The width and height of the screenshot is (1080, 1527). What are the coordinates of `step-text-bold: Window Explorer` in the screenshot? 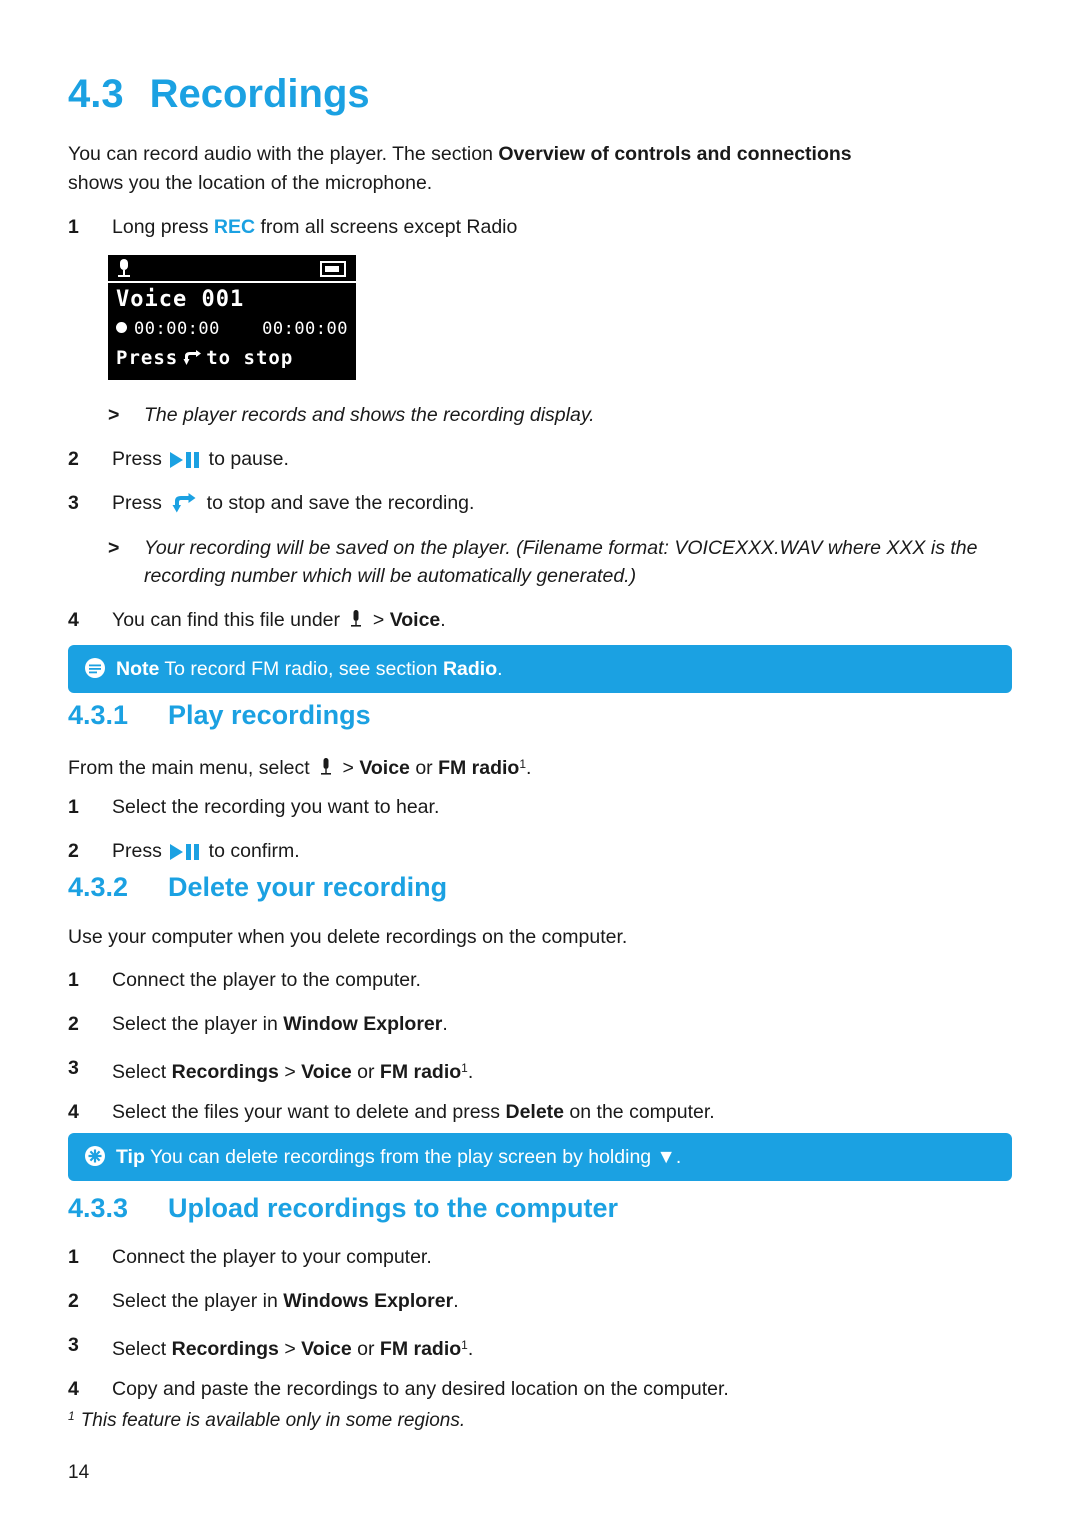 It's located at (363, 1024).